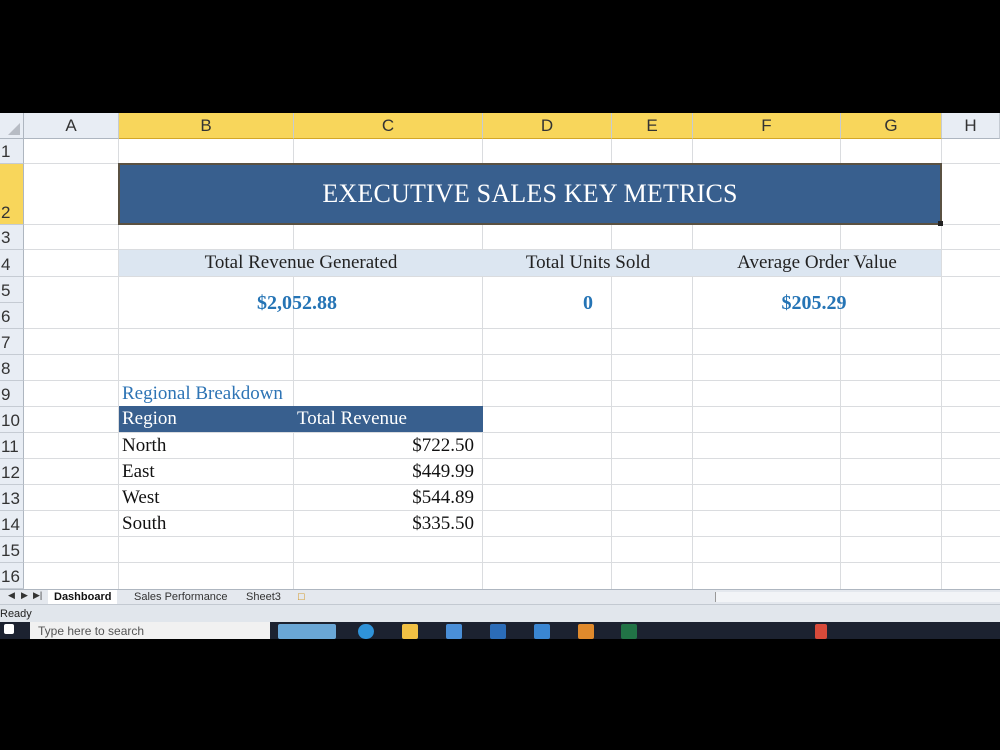 This screenshot has height=750, width=1000. Describe the element at coordinates (9, 629) in the screenshot. I see `windows-start-icon` at that location.